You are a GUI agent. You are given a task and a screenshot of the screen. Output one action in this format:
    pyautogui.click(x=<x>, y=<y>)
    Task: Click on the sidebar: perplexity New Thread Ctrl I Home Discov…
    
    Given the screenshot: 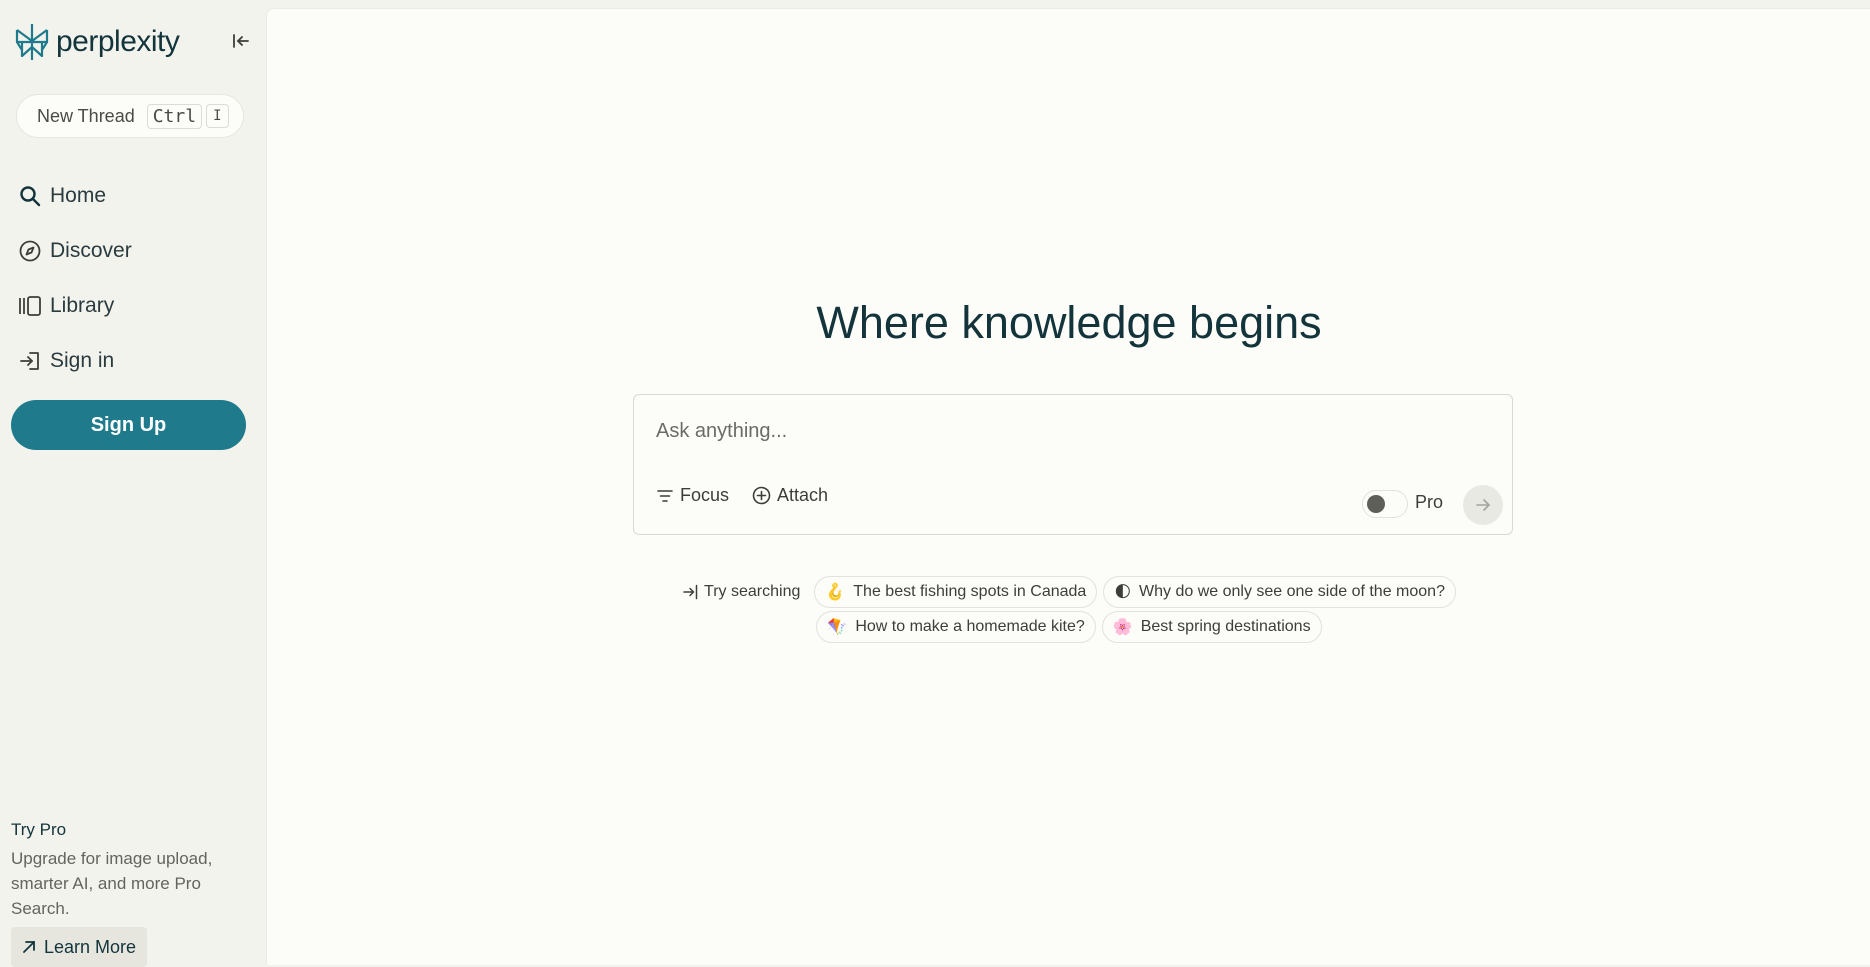 What is the action you would take?
    pyautogui.click(x=133, y=483)
    